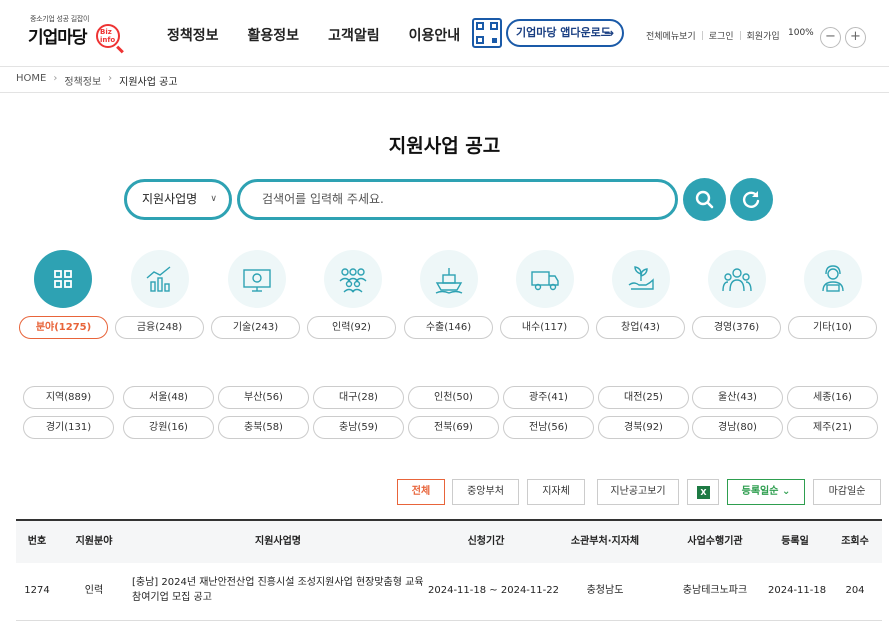 The height and width of the screenshot is (621, 889). I want to click on th-field: 지원분야, so click(94, 541).